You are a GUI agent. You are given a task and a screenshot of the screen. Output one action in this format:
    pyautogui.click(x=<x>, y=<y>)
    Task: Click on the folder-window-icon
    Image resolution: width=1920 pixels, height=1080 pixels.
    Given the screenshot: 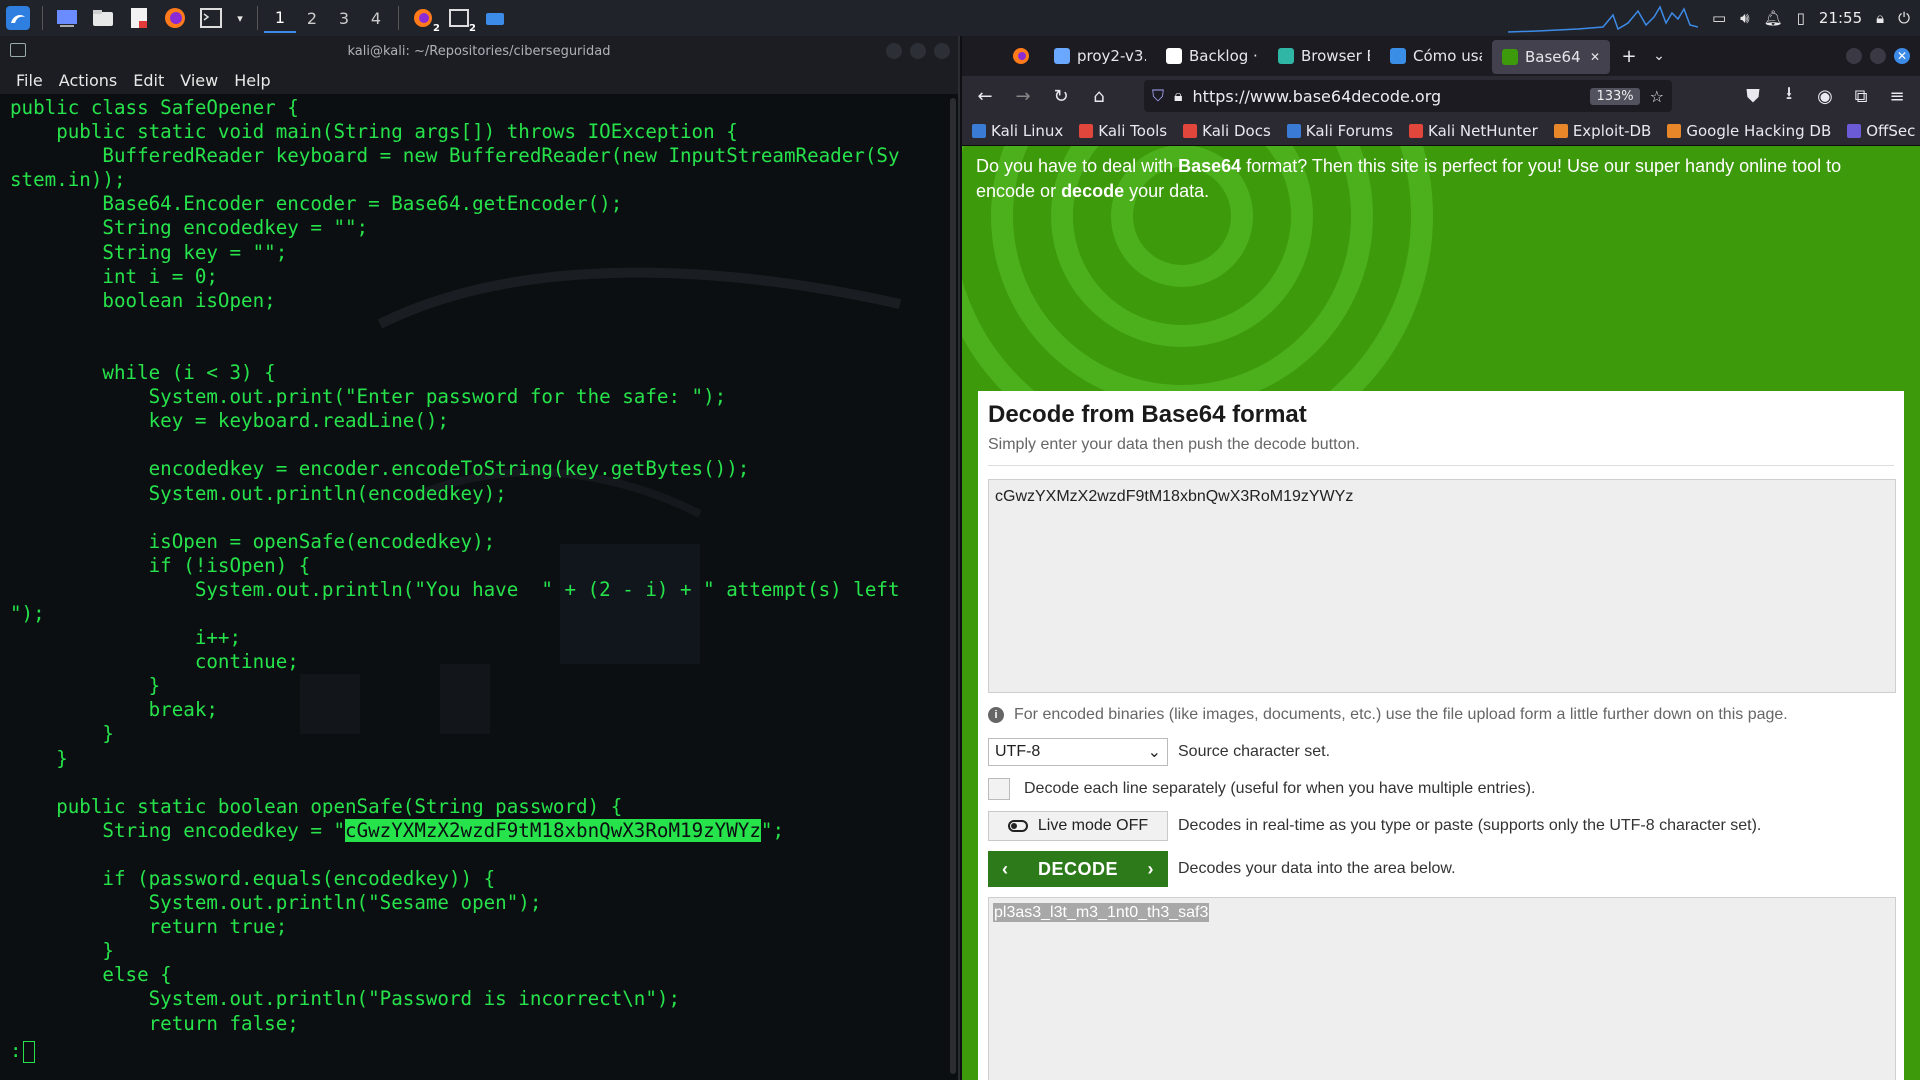 What is the action you would take?
    pyautogui.click(x=495, y=18)
    